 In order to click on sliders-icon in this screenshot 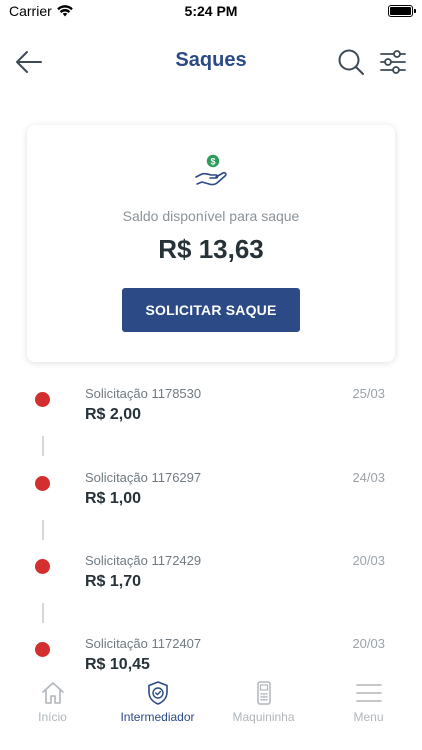, I will do `click(393, 62)`.